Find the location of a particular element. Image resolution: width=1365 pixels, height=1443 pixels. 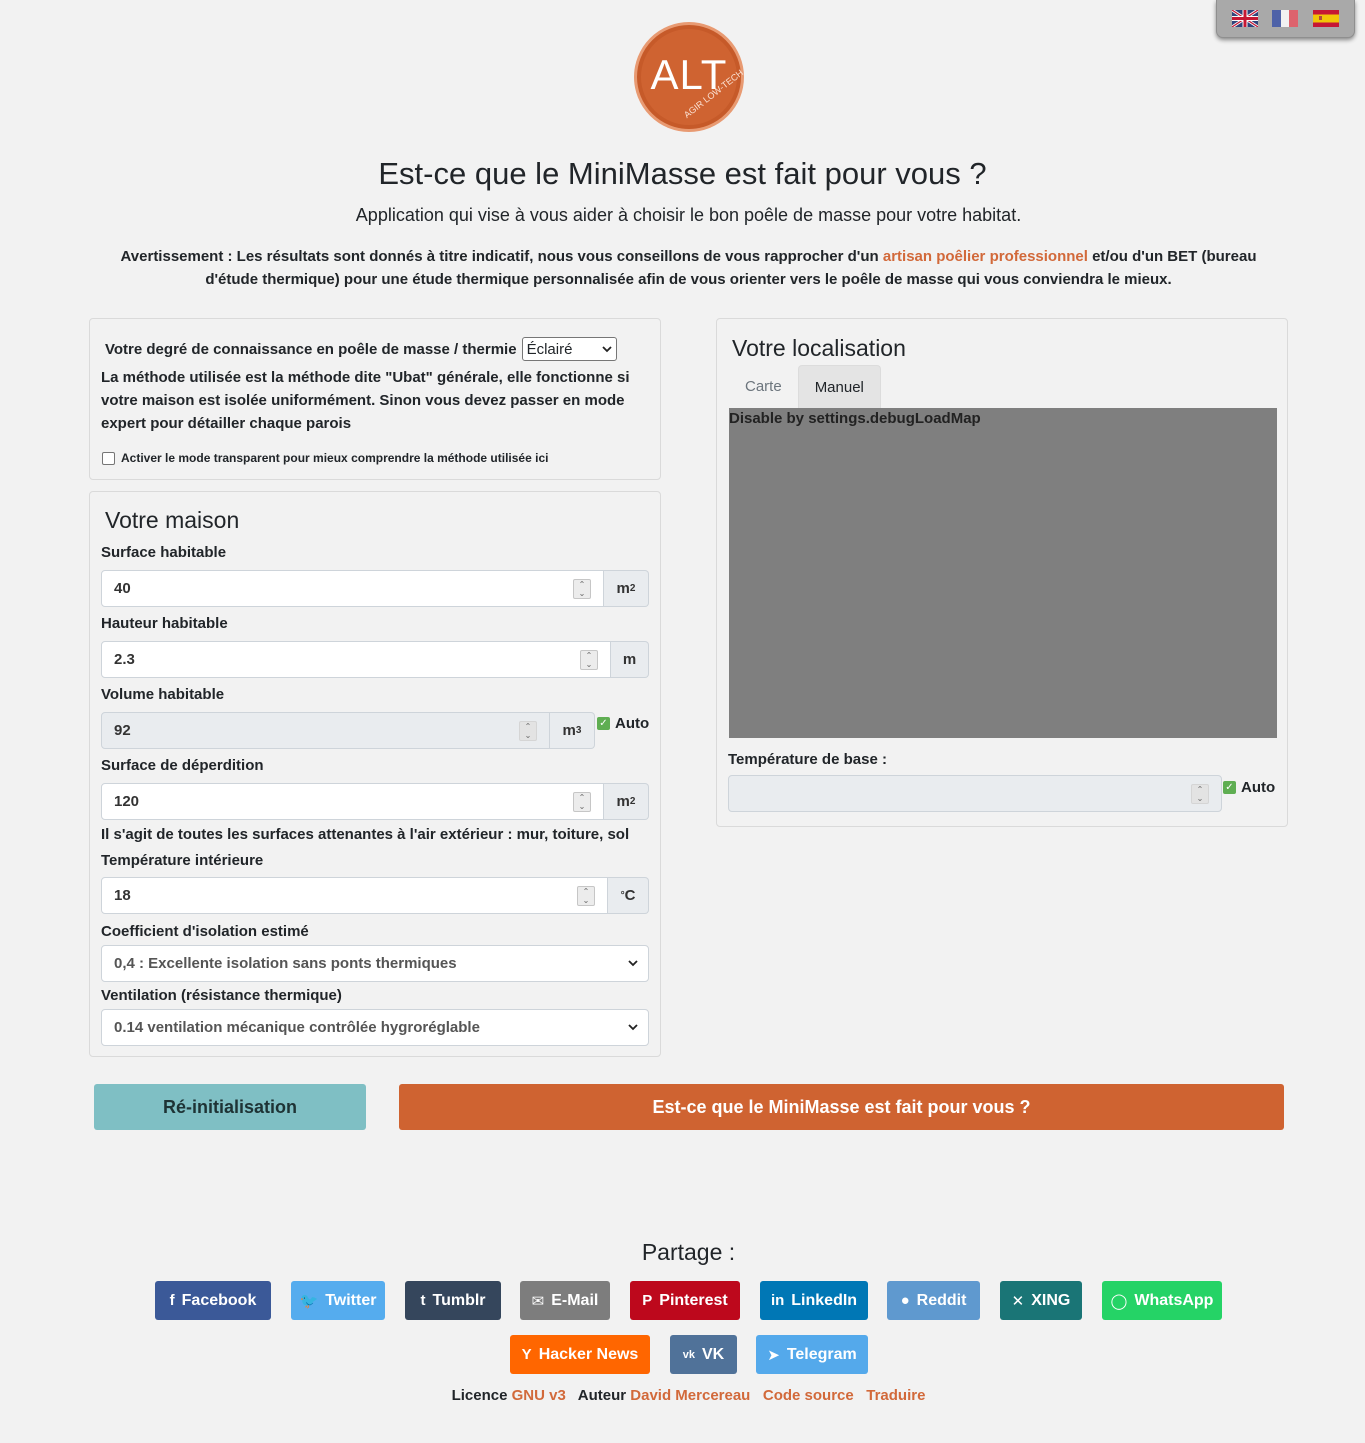

licence-link: GNU v3 is located at coordinates (539, 1395).